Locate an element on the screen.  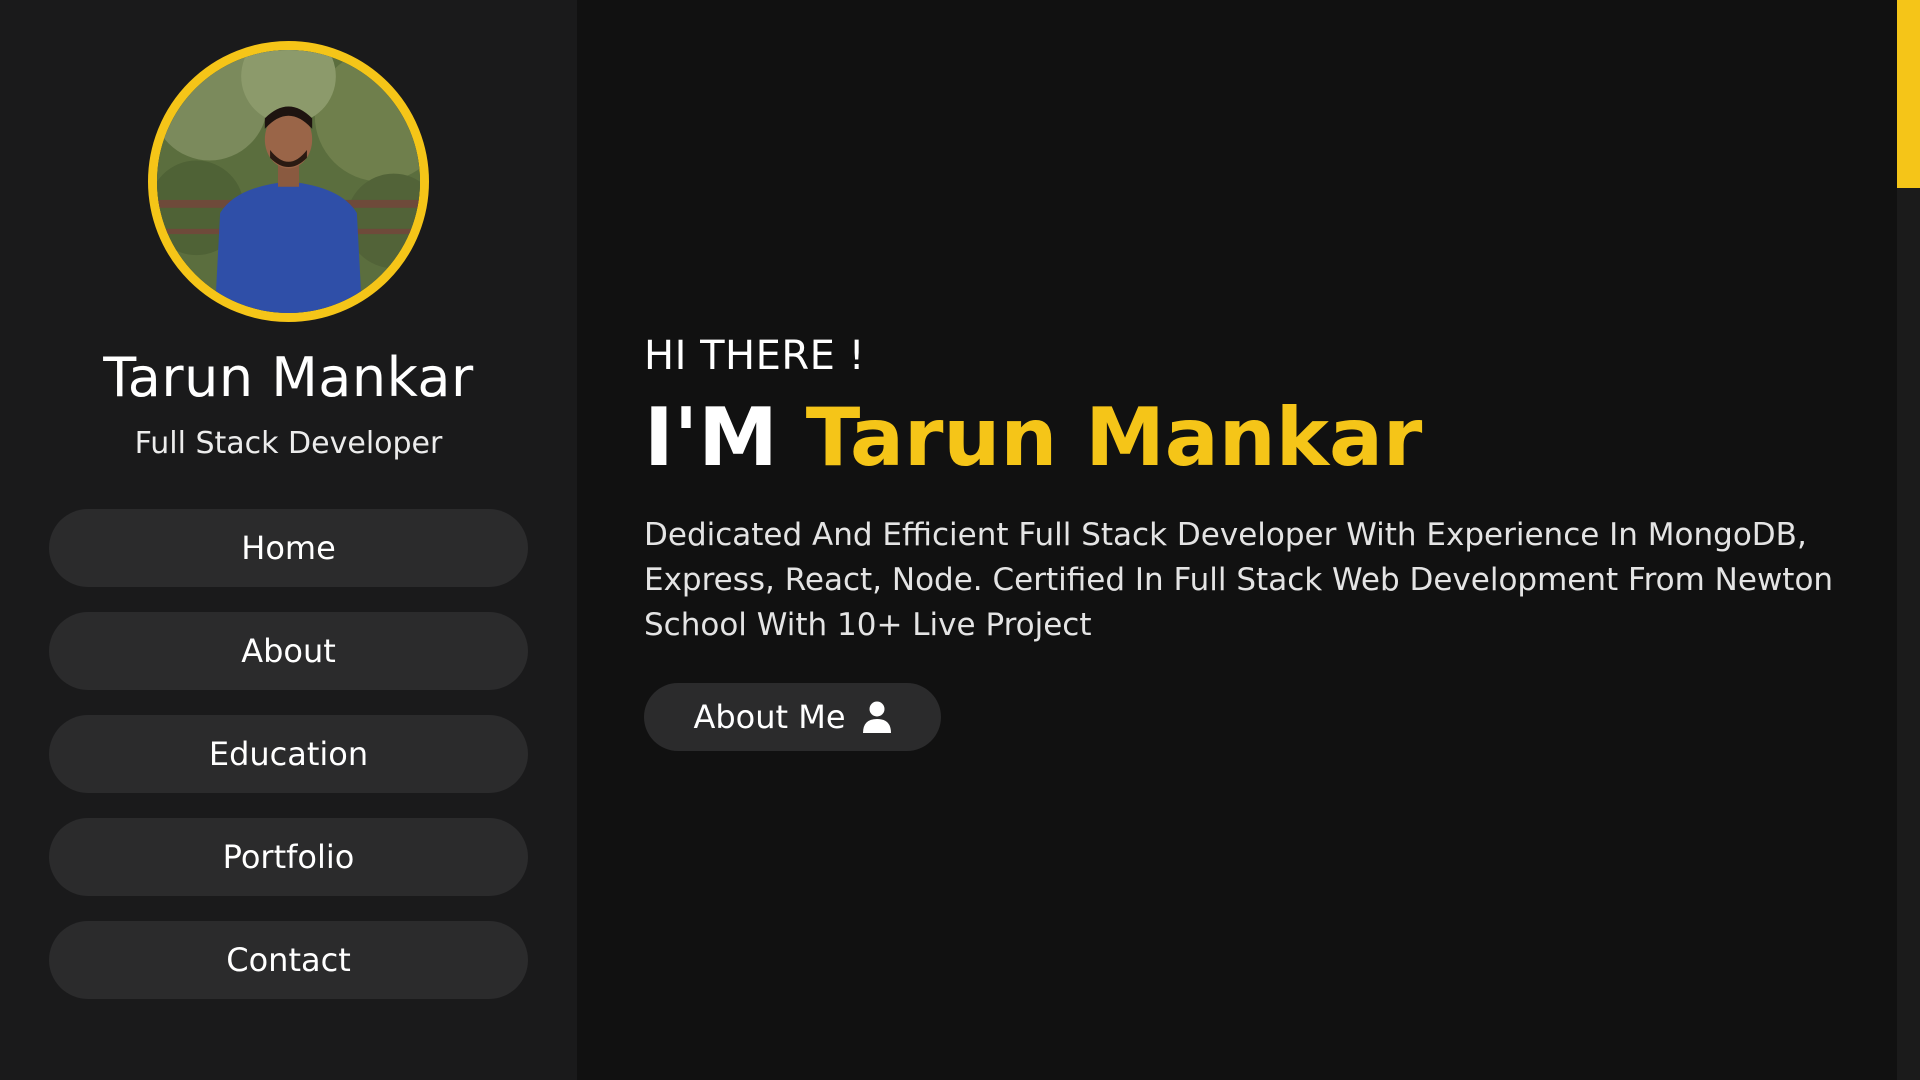
nav-item-home: Home is located at coordinates (288, 548).